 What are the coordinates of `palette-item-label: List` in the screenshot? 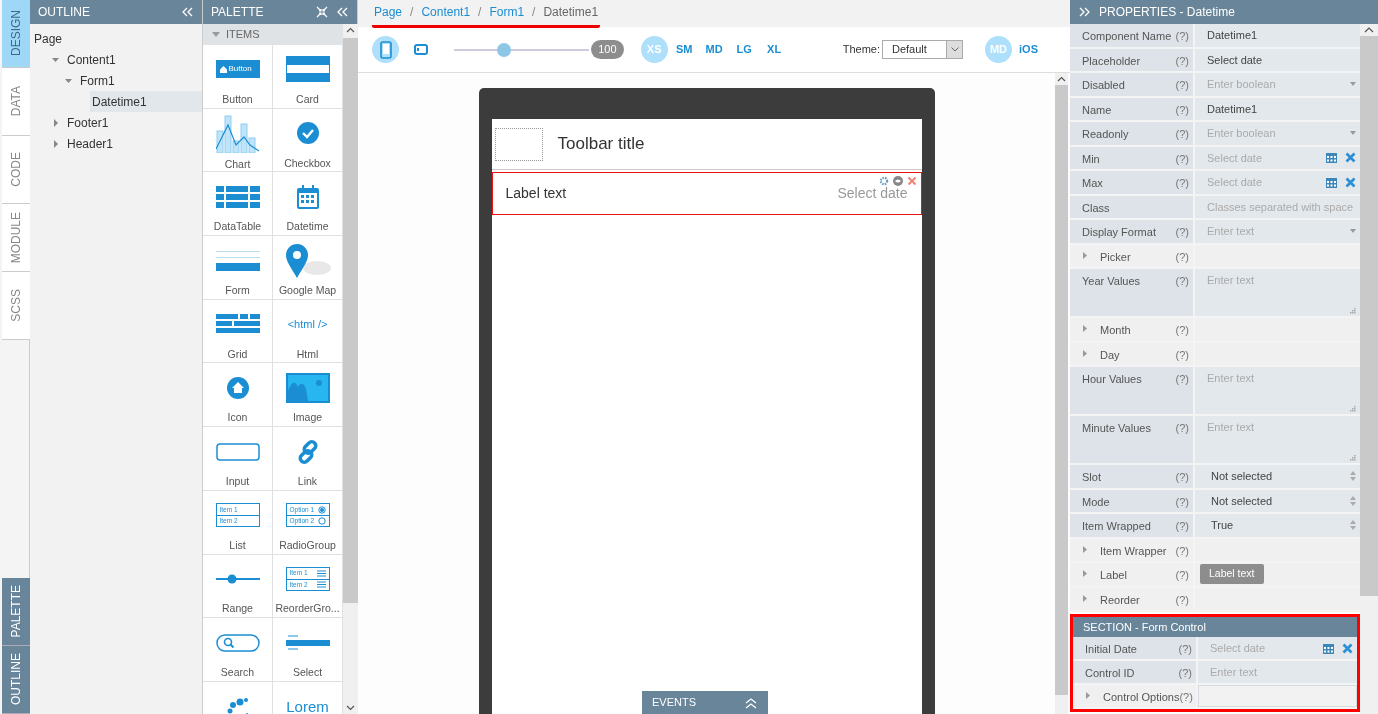 It's located at (237, 545).